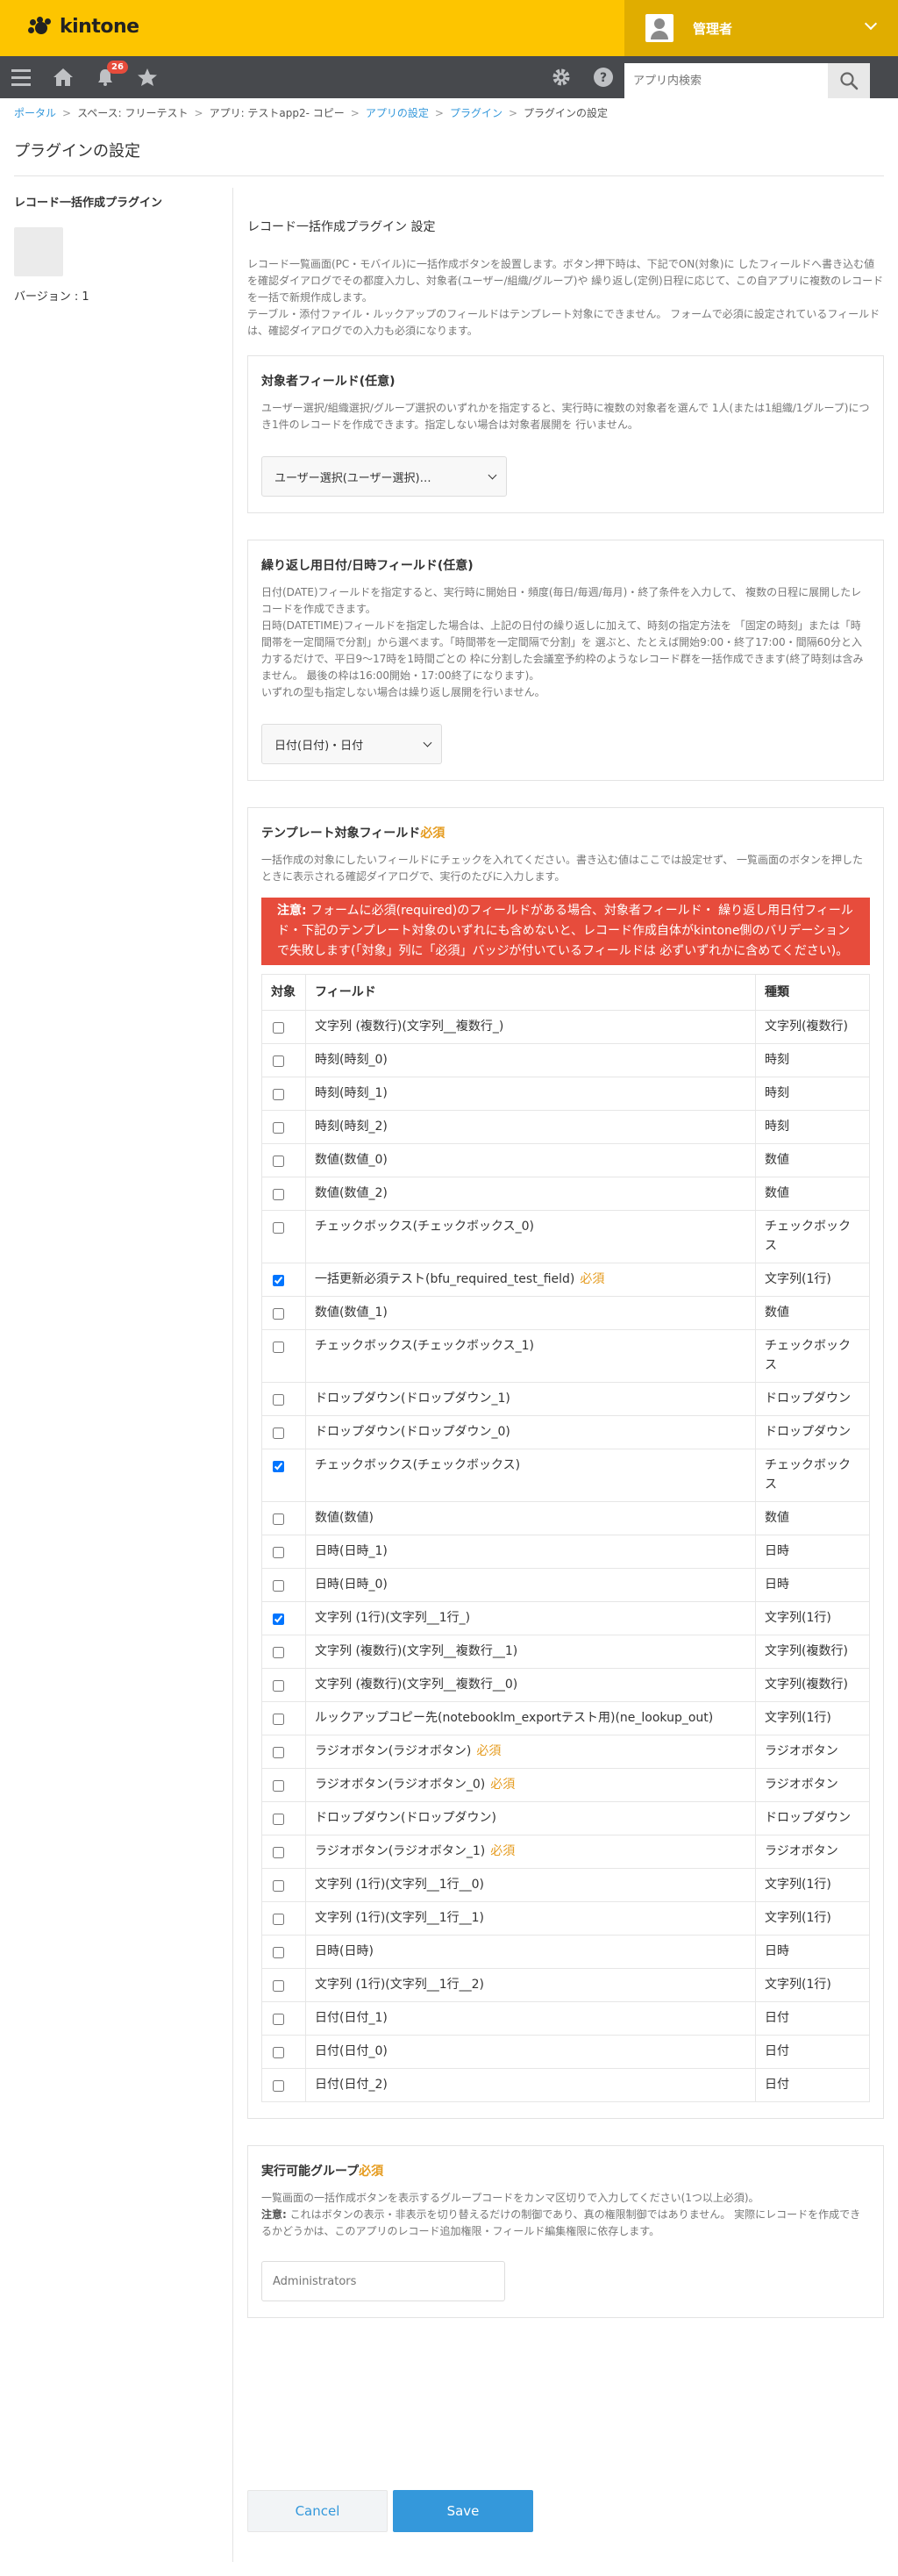 This screenshot has height=2576, width=898. Describe the element at coordinates (530, 1160) in the screenshot. I see `field-cell: 数値(数値_0)` at that location.